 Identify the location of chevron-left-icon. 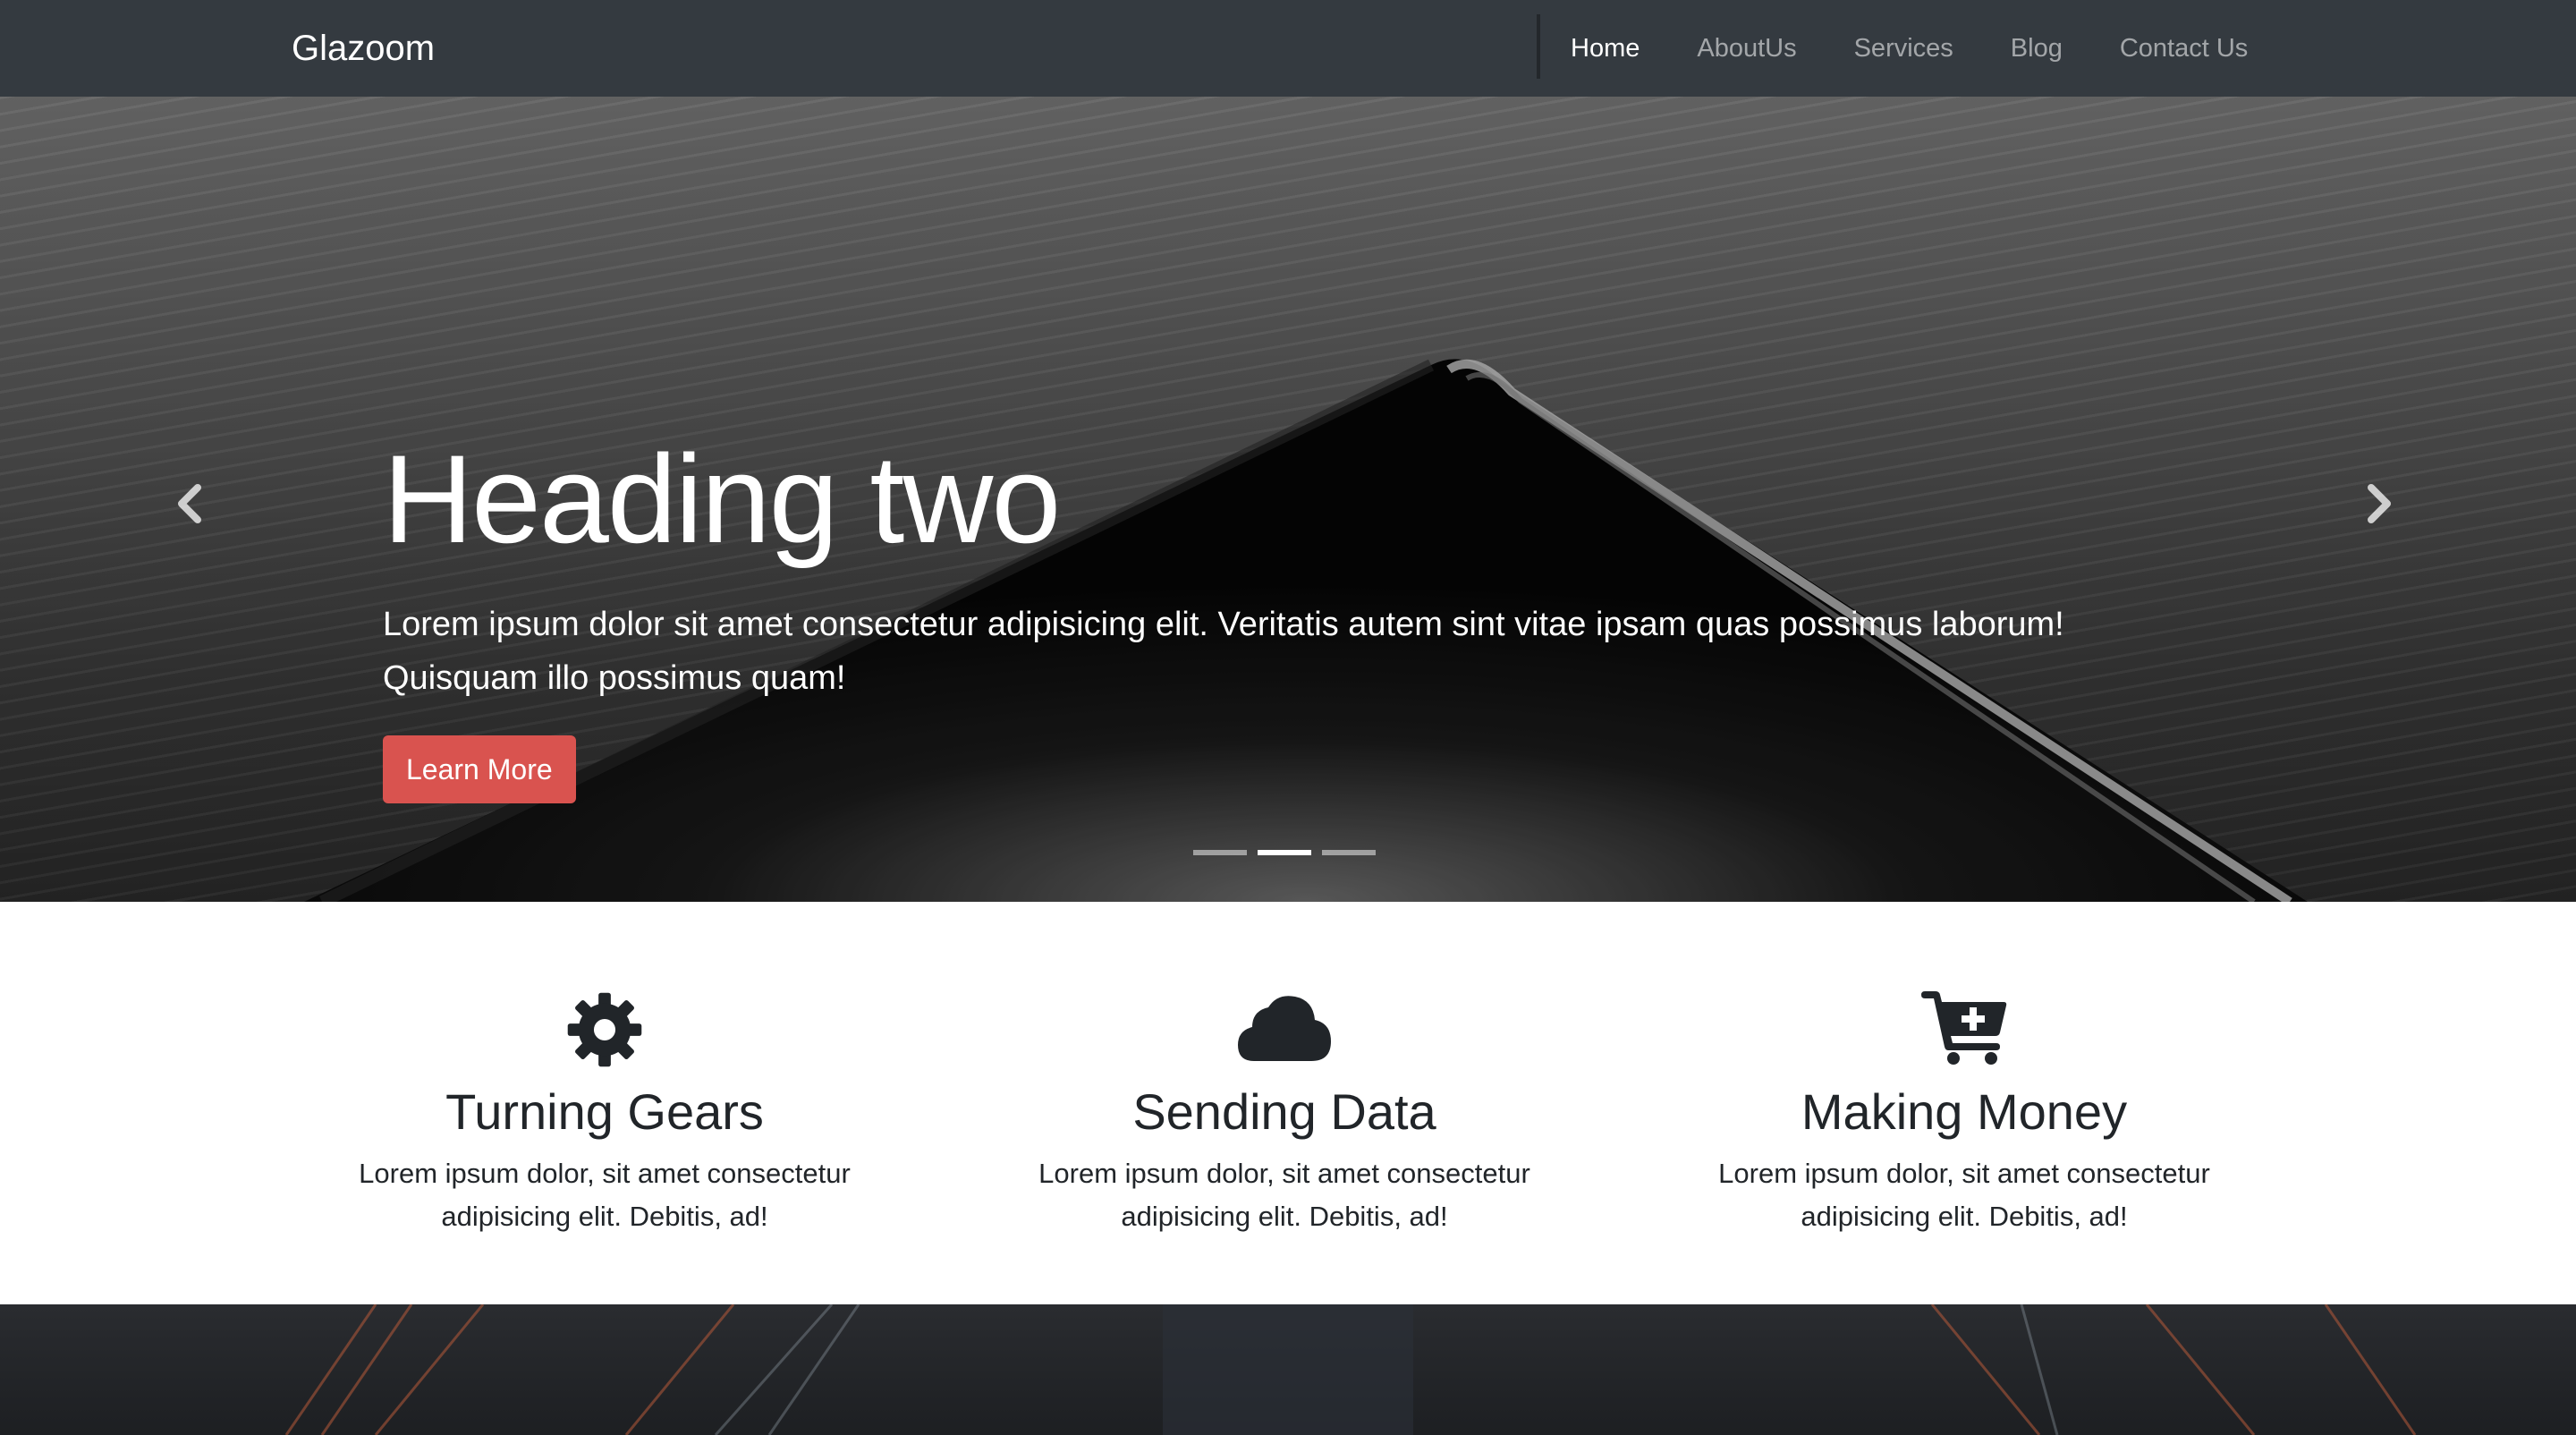
(189, 503).